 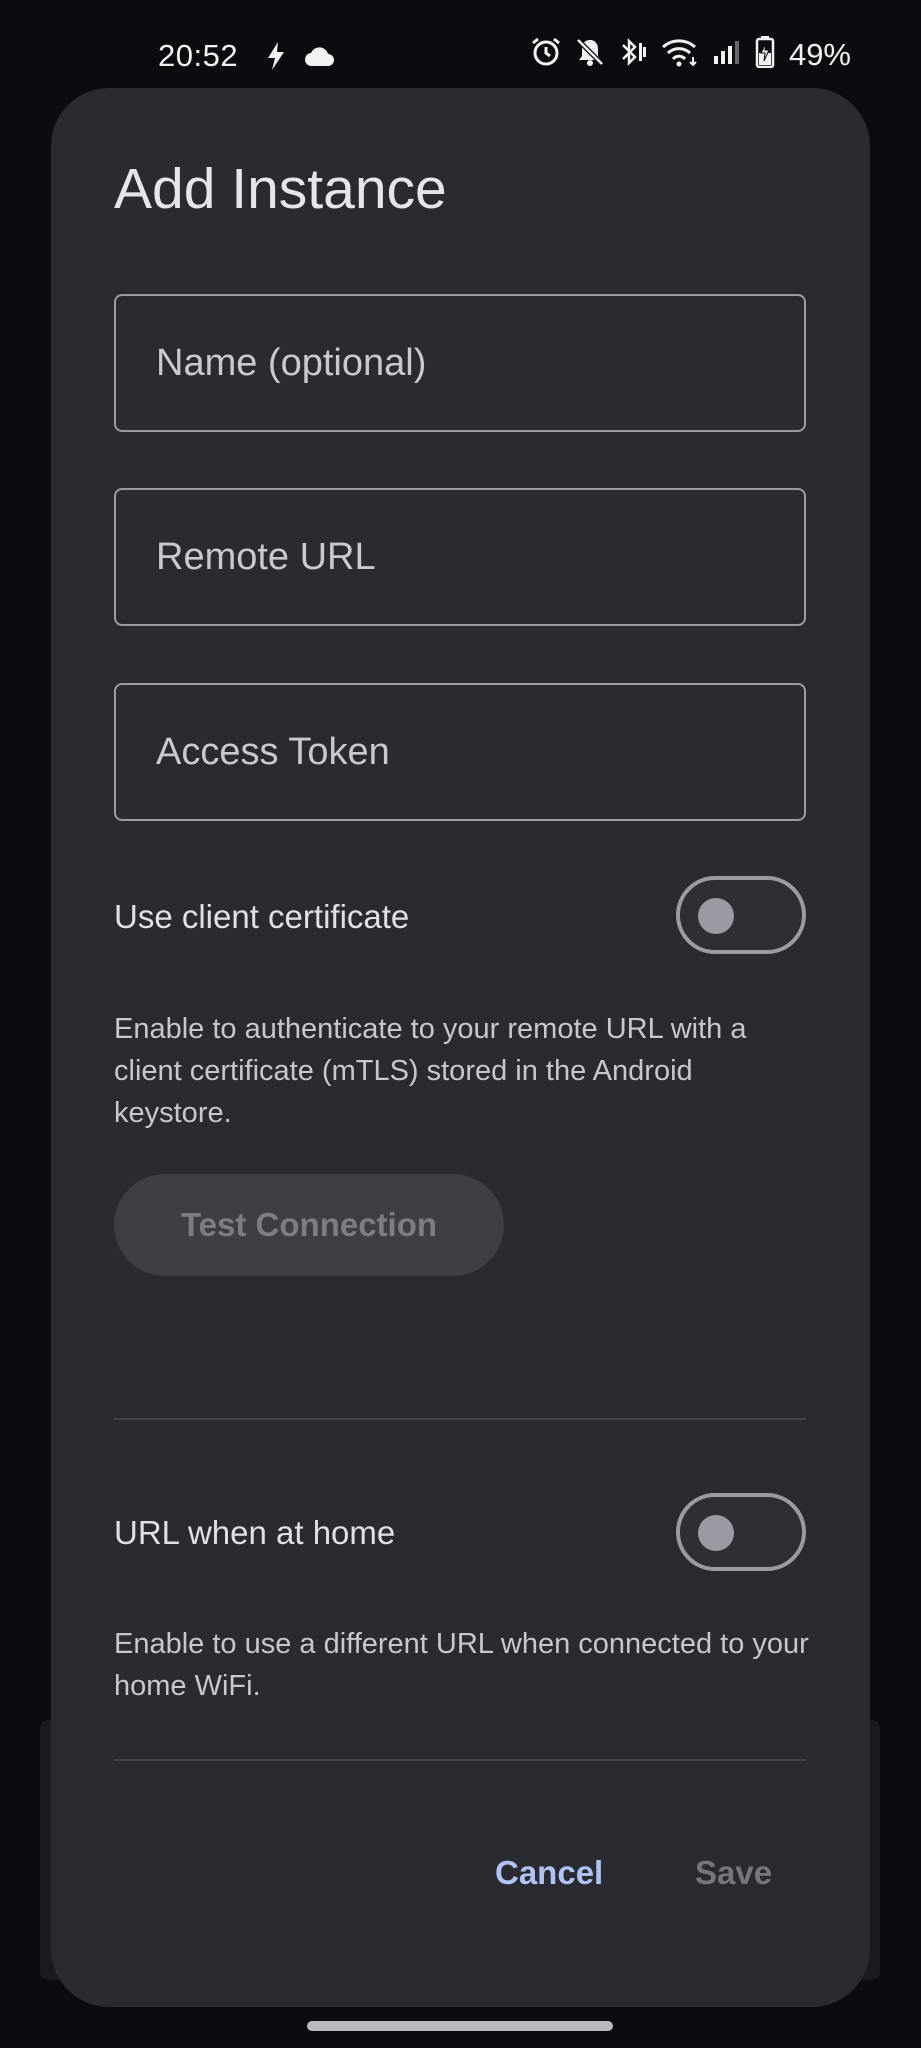 What do you see at coordinates (741, 1532) in the screenshot?
I see `home-url-toggle` at bounding box center [741, 1532].